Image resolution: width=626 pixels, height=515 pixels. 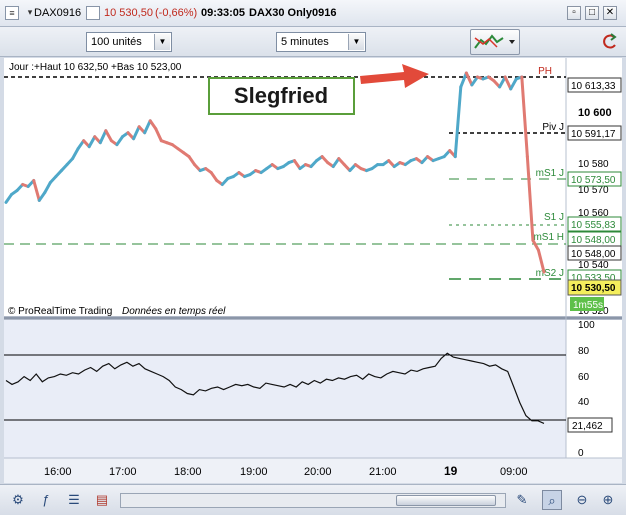 What do you see at coordinates (584, 377) in the screenshot?
I see `osc-tick: 60` at bounding box center [584, 377].